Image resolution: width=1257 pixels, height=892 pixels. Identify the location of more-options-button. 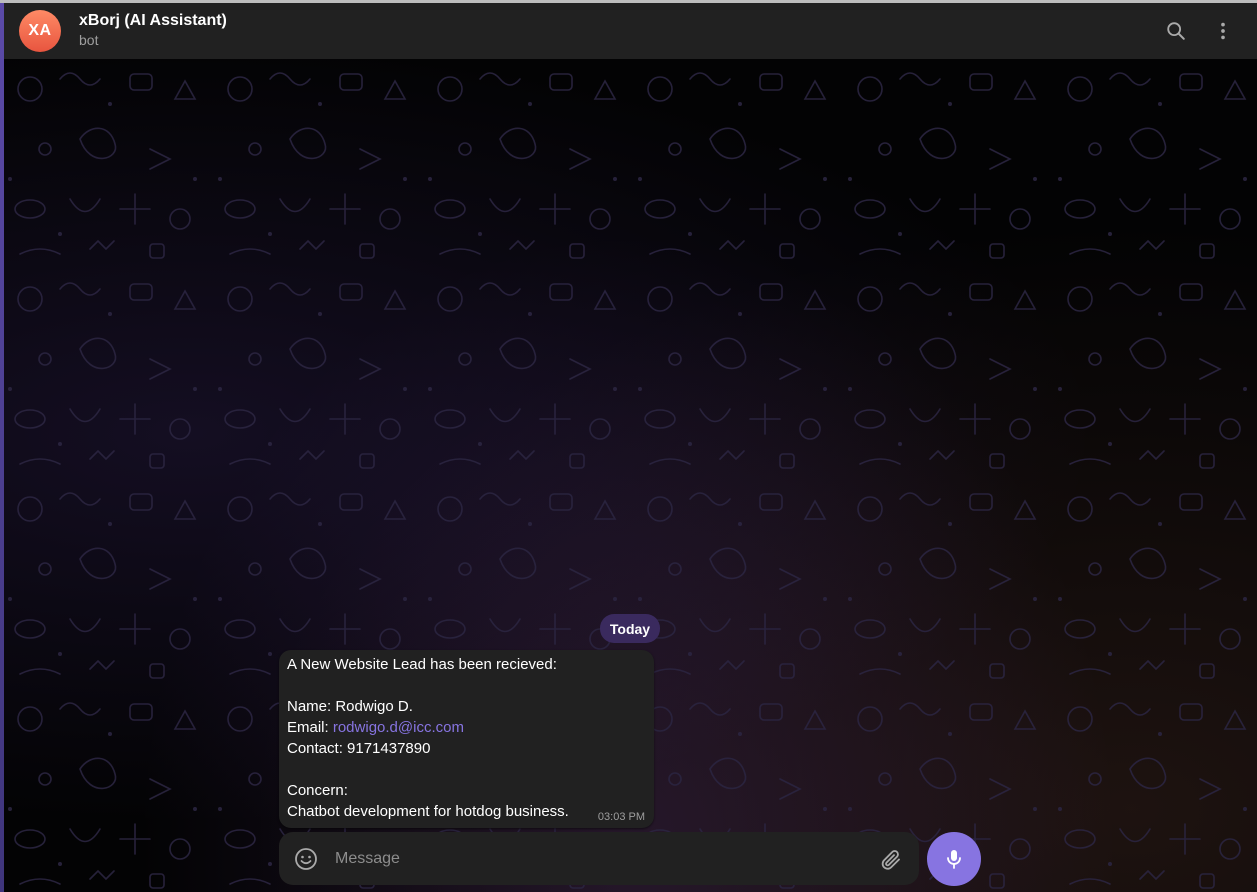
(1223, 31).